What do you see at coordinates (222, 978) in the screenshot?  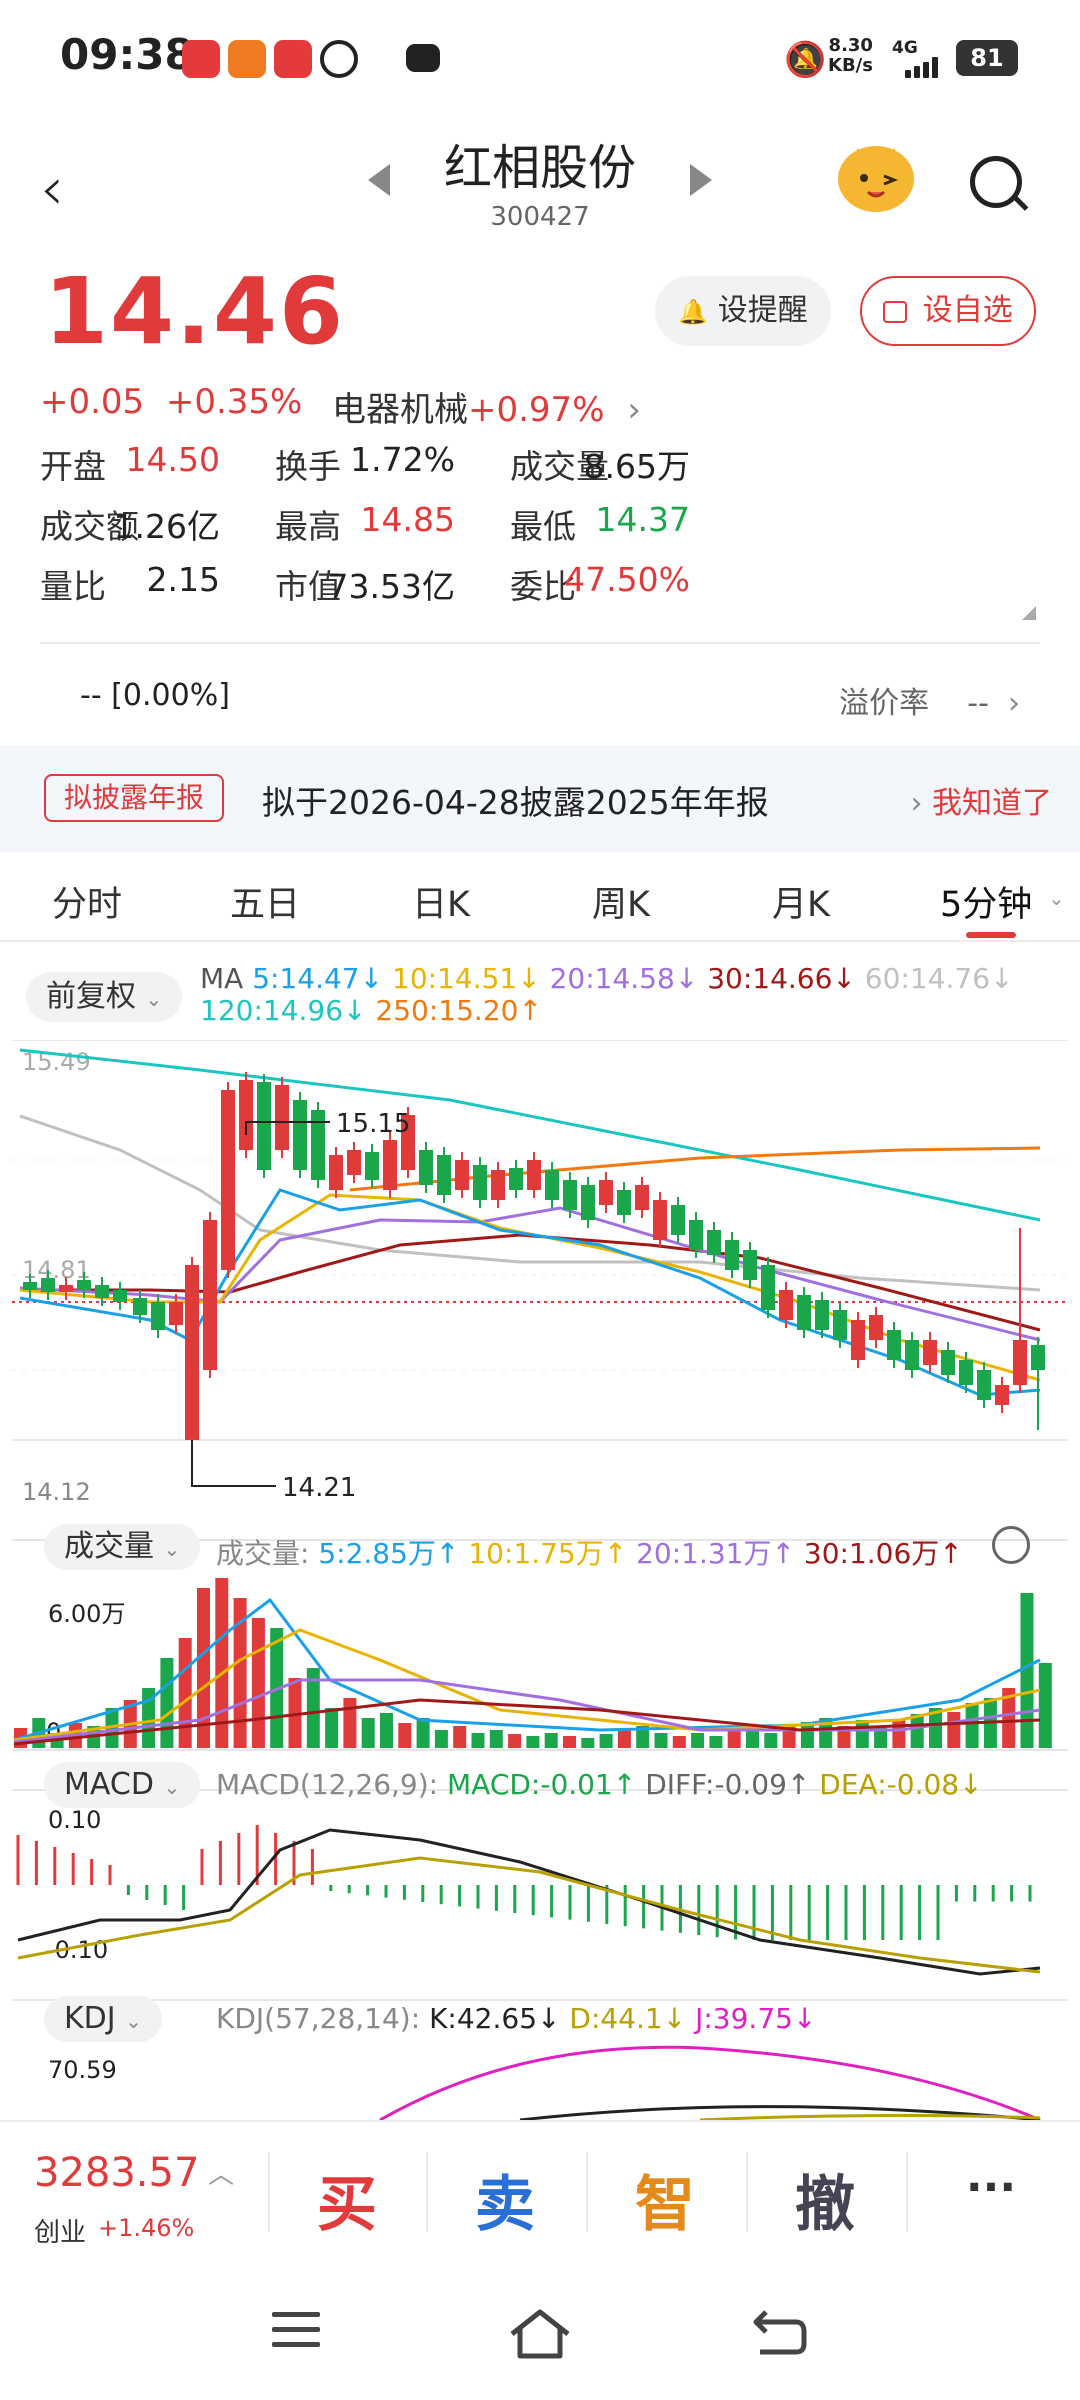 I see `ma-label: MA` at bounding box center [222, 978].